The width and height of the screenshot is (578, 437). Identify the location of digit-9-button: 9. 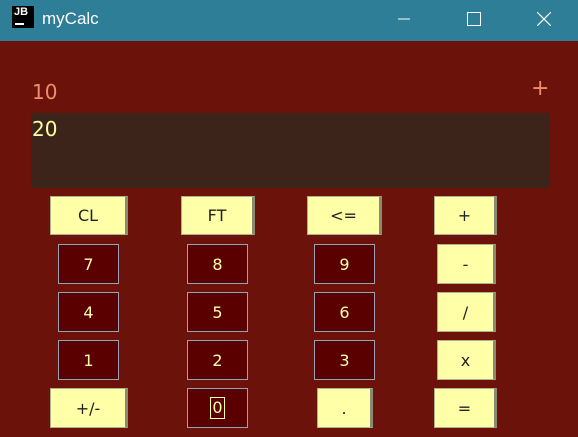
(344, 264).